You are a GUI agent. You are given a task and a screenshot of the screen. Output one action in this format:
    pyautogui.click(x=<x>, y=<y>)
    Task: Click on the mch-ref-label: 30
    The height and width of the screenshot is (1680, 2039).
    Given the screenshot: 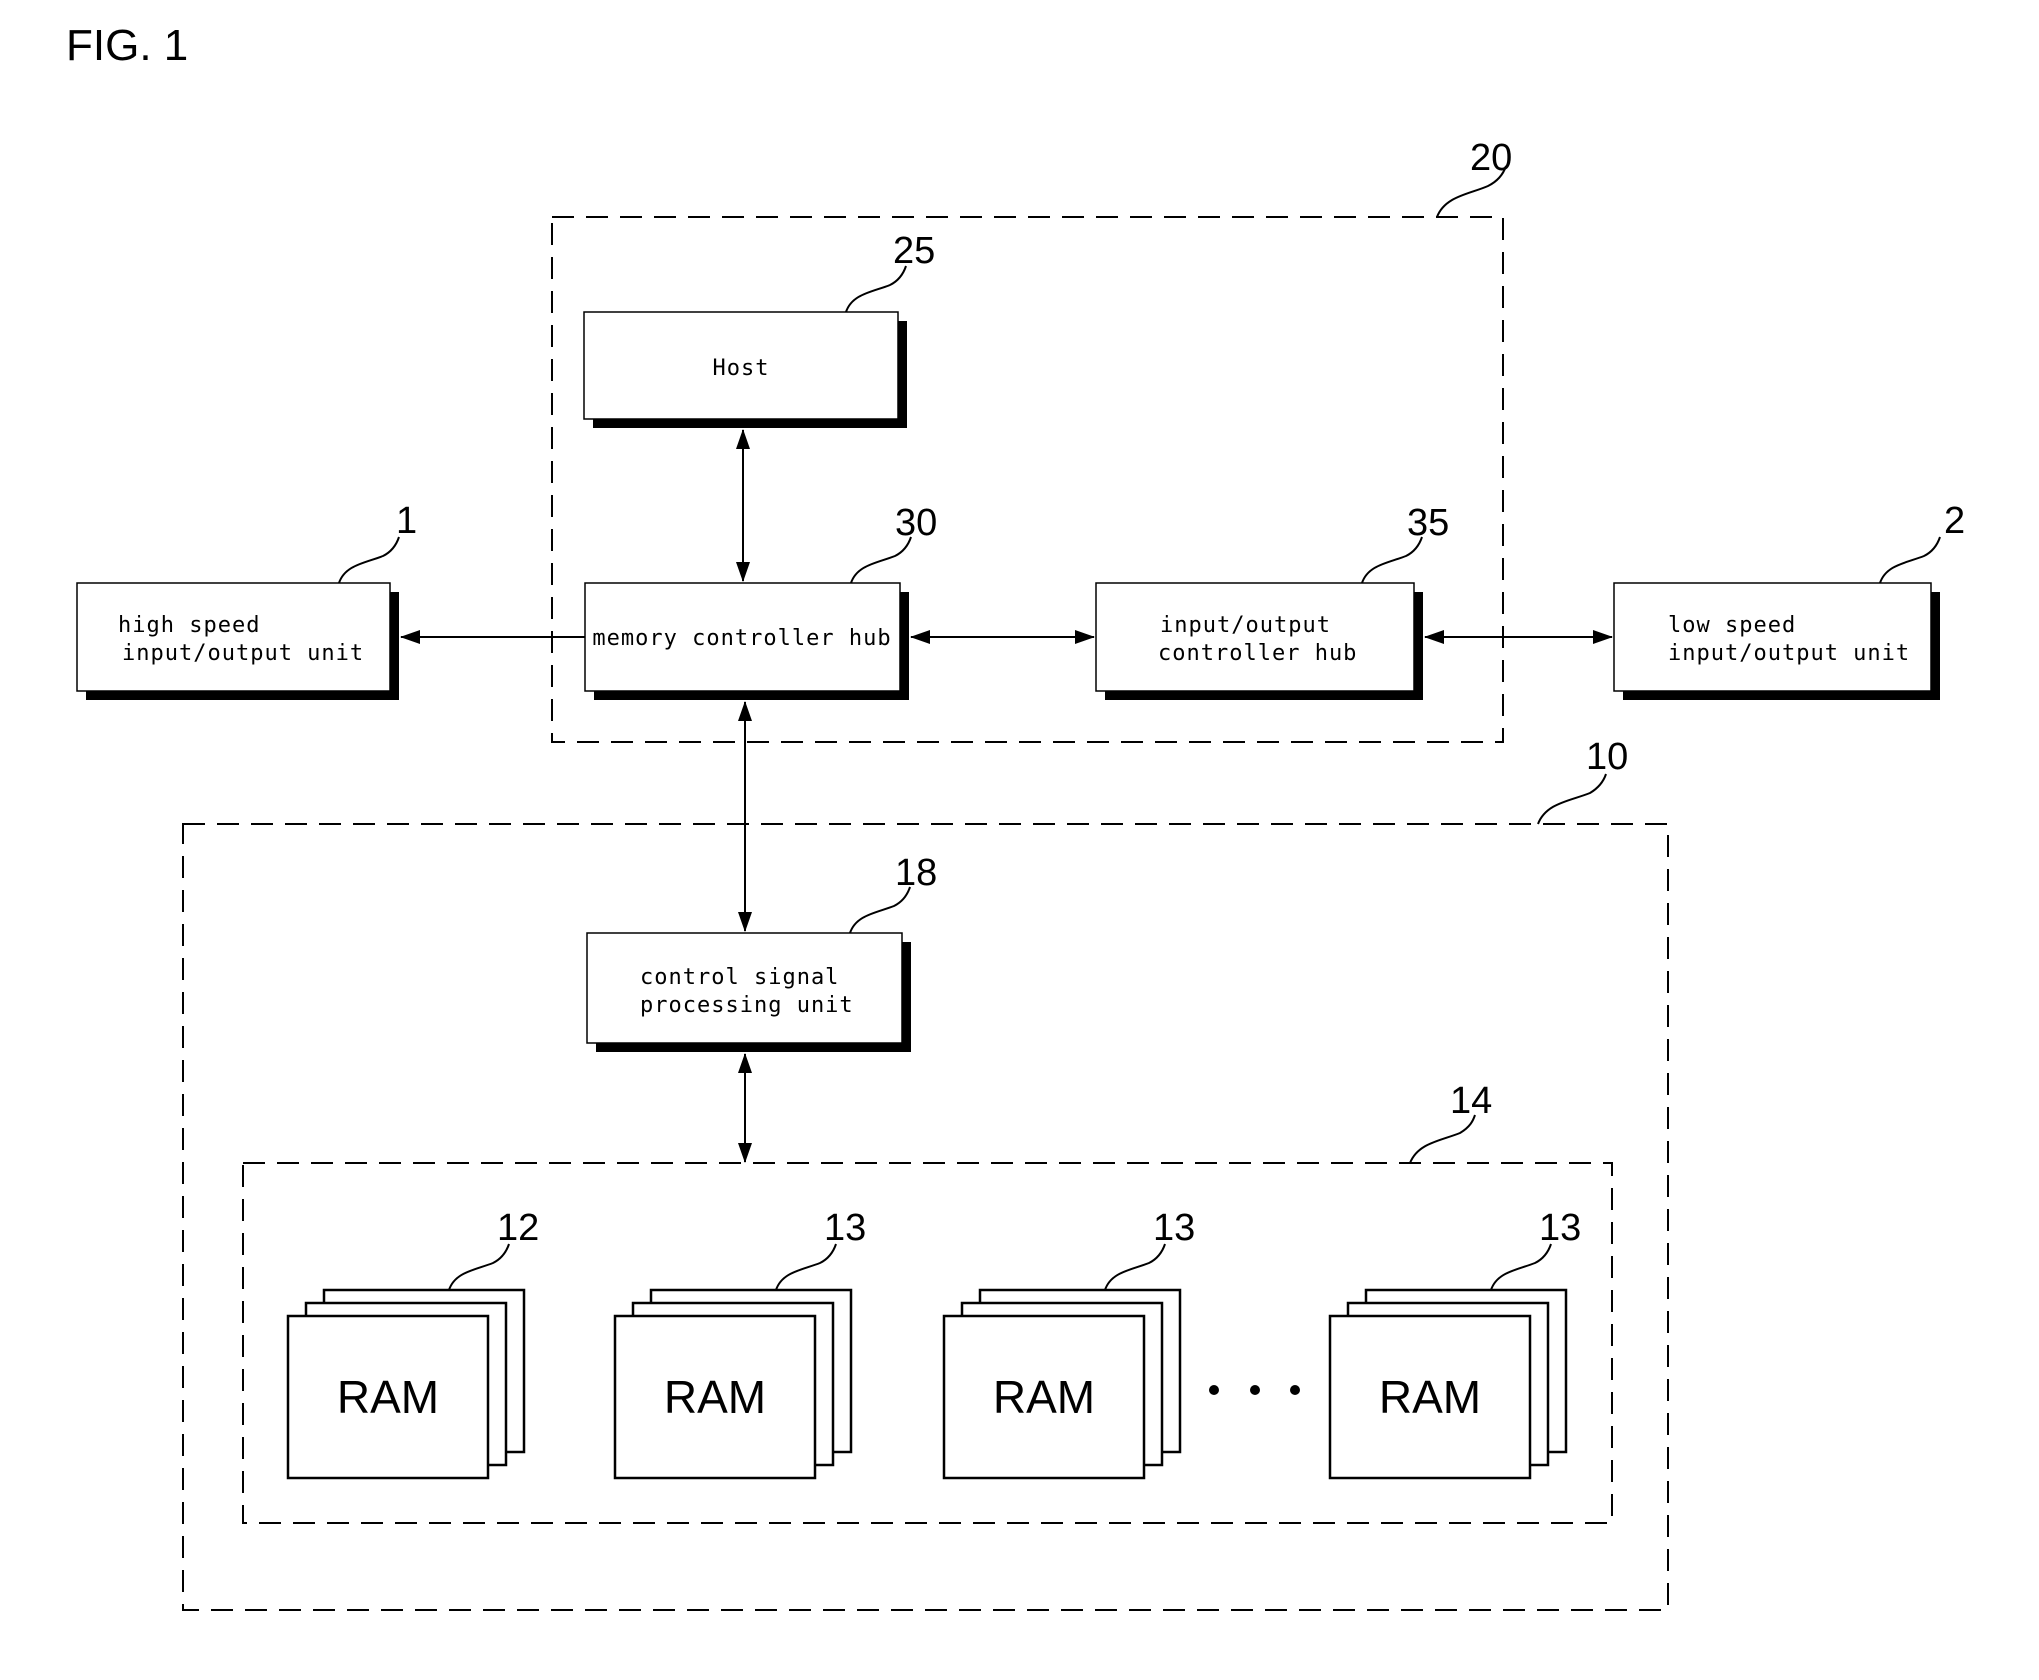 What is the action you would take?
    pyautogui.click(x=916, y=523)
    